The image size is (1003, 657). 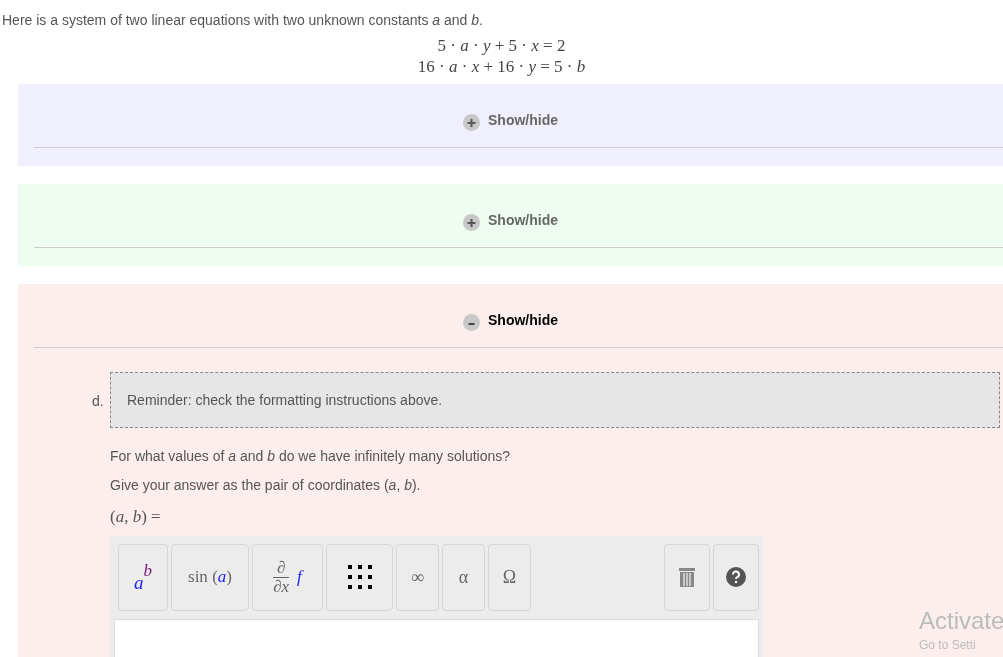 What do you see at coordinates (242, 20) in the screenshot?
I see `intro-text: Here is a system of two linear equations with two unknown constants a and b.` at bounding box center [242, 20].